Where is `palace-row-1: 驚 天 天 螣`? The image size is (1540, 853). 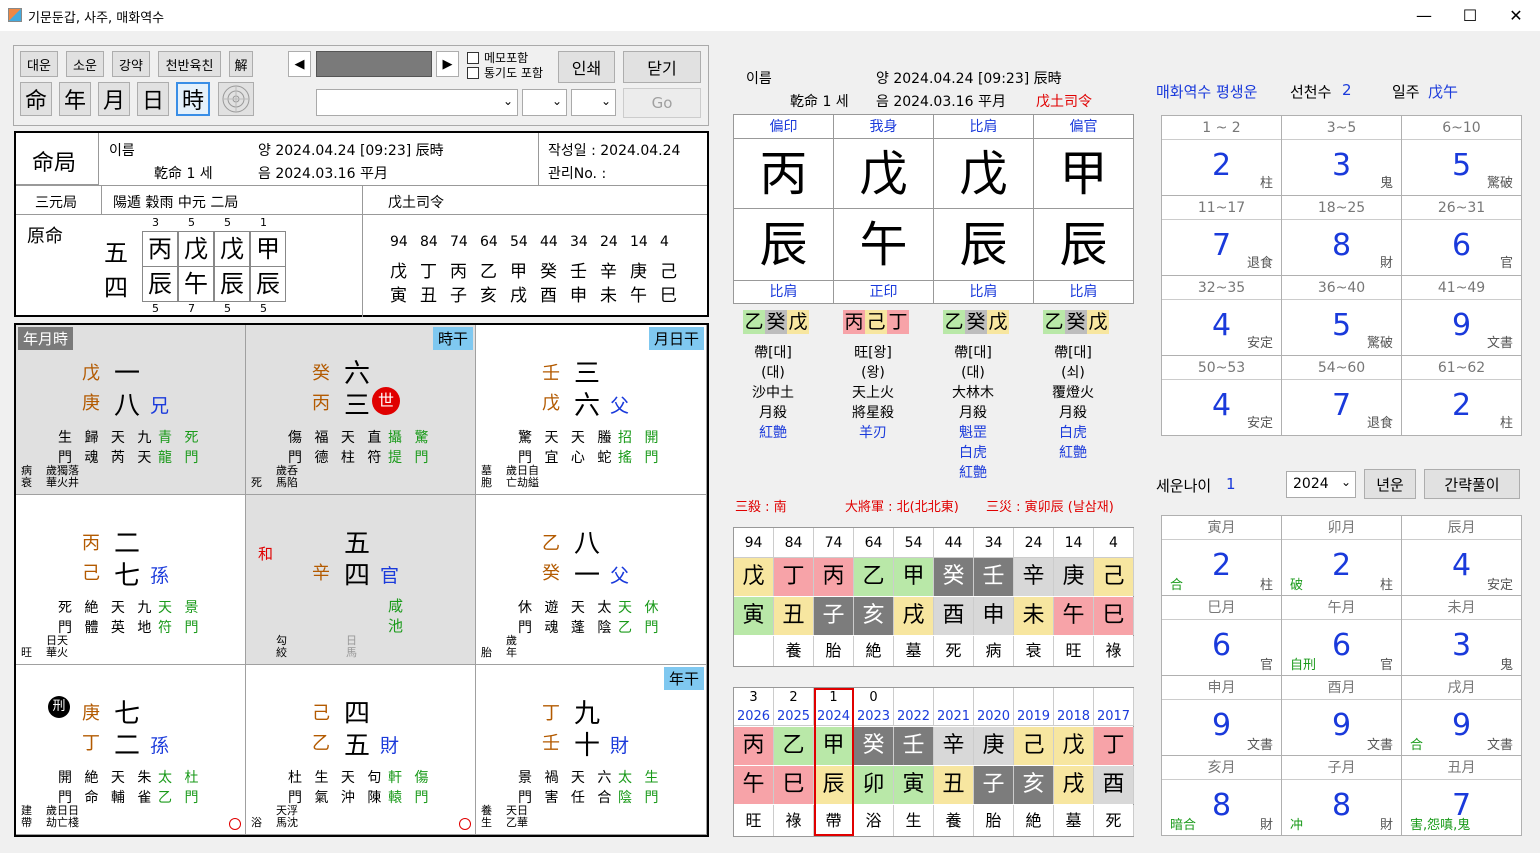
palace-row-1: 驚 天 天 螣 is located at coordinates (567, 438).